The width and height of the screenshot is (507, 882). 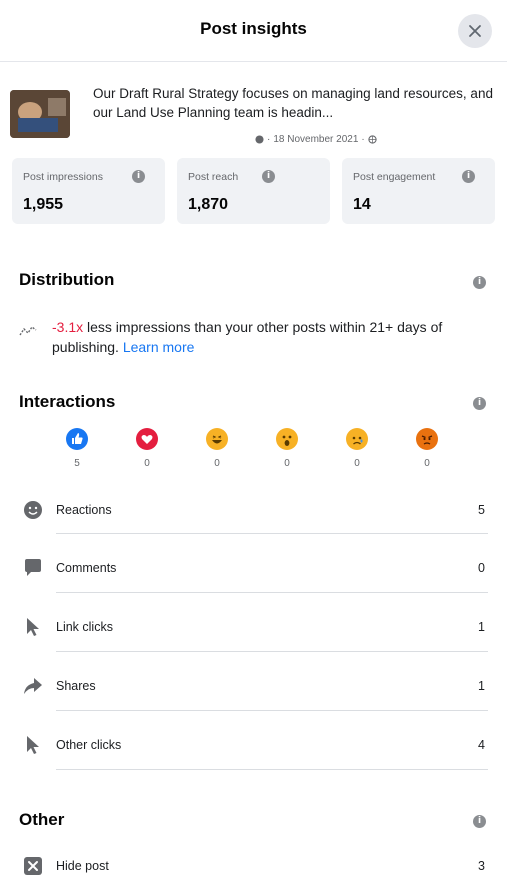 I want to click on row-value: 3, so click(x=481, y=866).